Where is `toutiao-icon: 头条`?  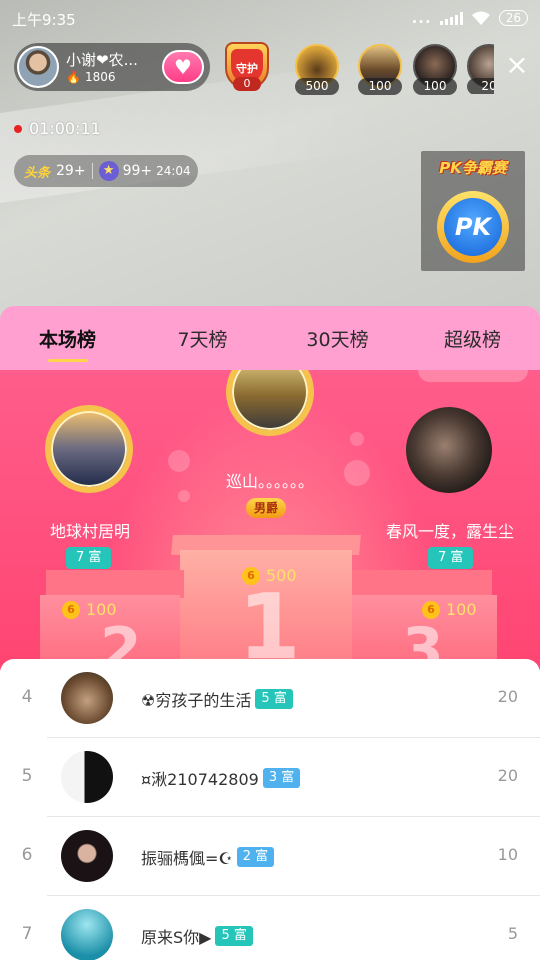 toutiao-icon: 头条 is located at coordinates (37, 173).